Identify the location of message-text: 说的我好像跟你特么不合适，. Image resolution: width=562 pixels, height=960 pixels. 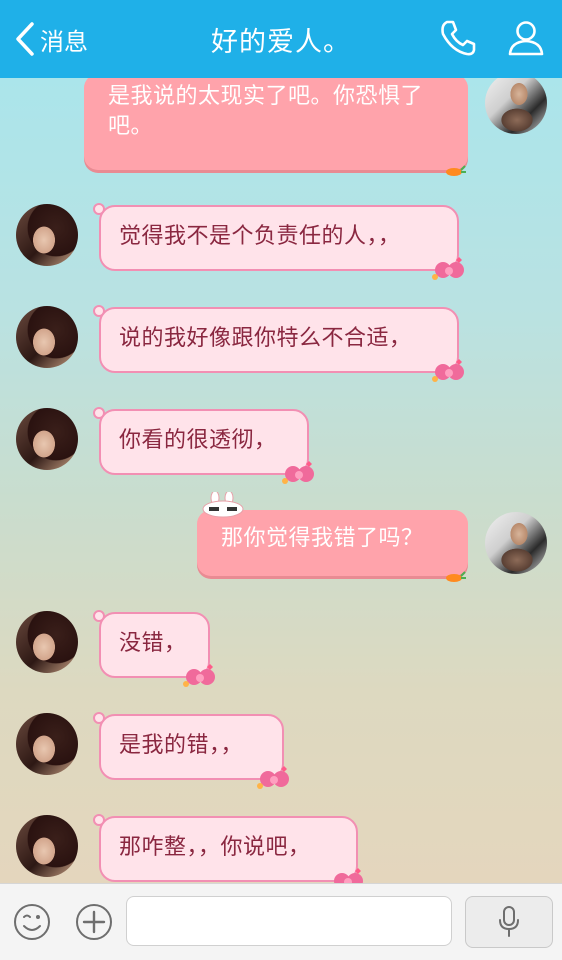
(265, 338).